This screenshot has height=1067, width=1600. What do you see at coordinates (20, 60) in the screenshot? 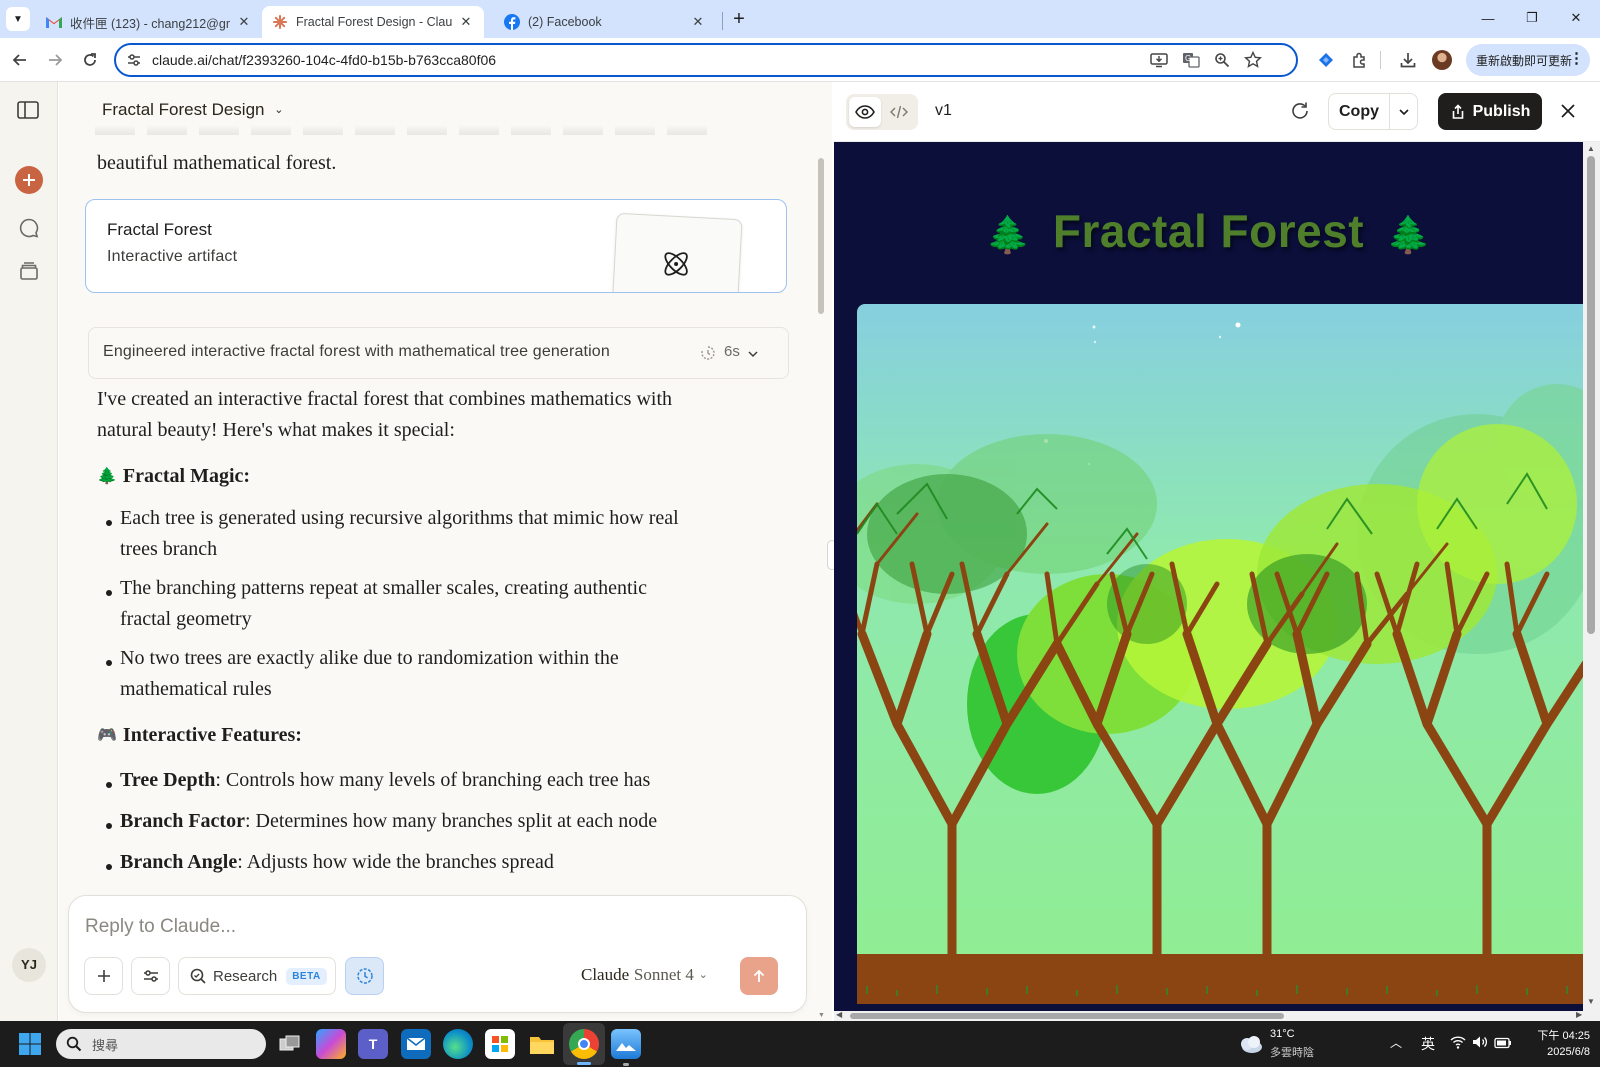
I see `back-button` at bounding box center [20, 60].